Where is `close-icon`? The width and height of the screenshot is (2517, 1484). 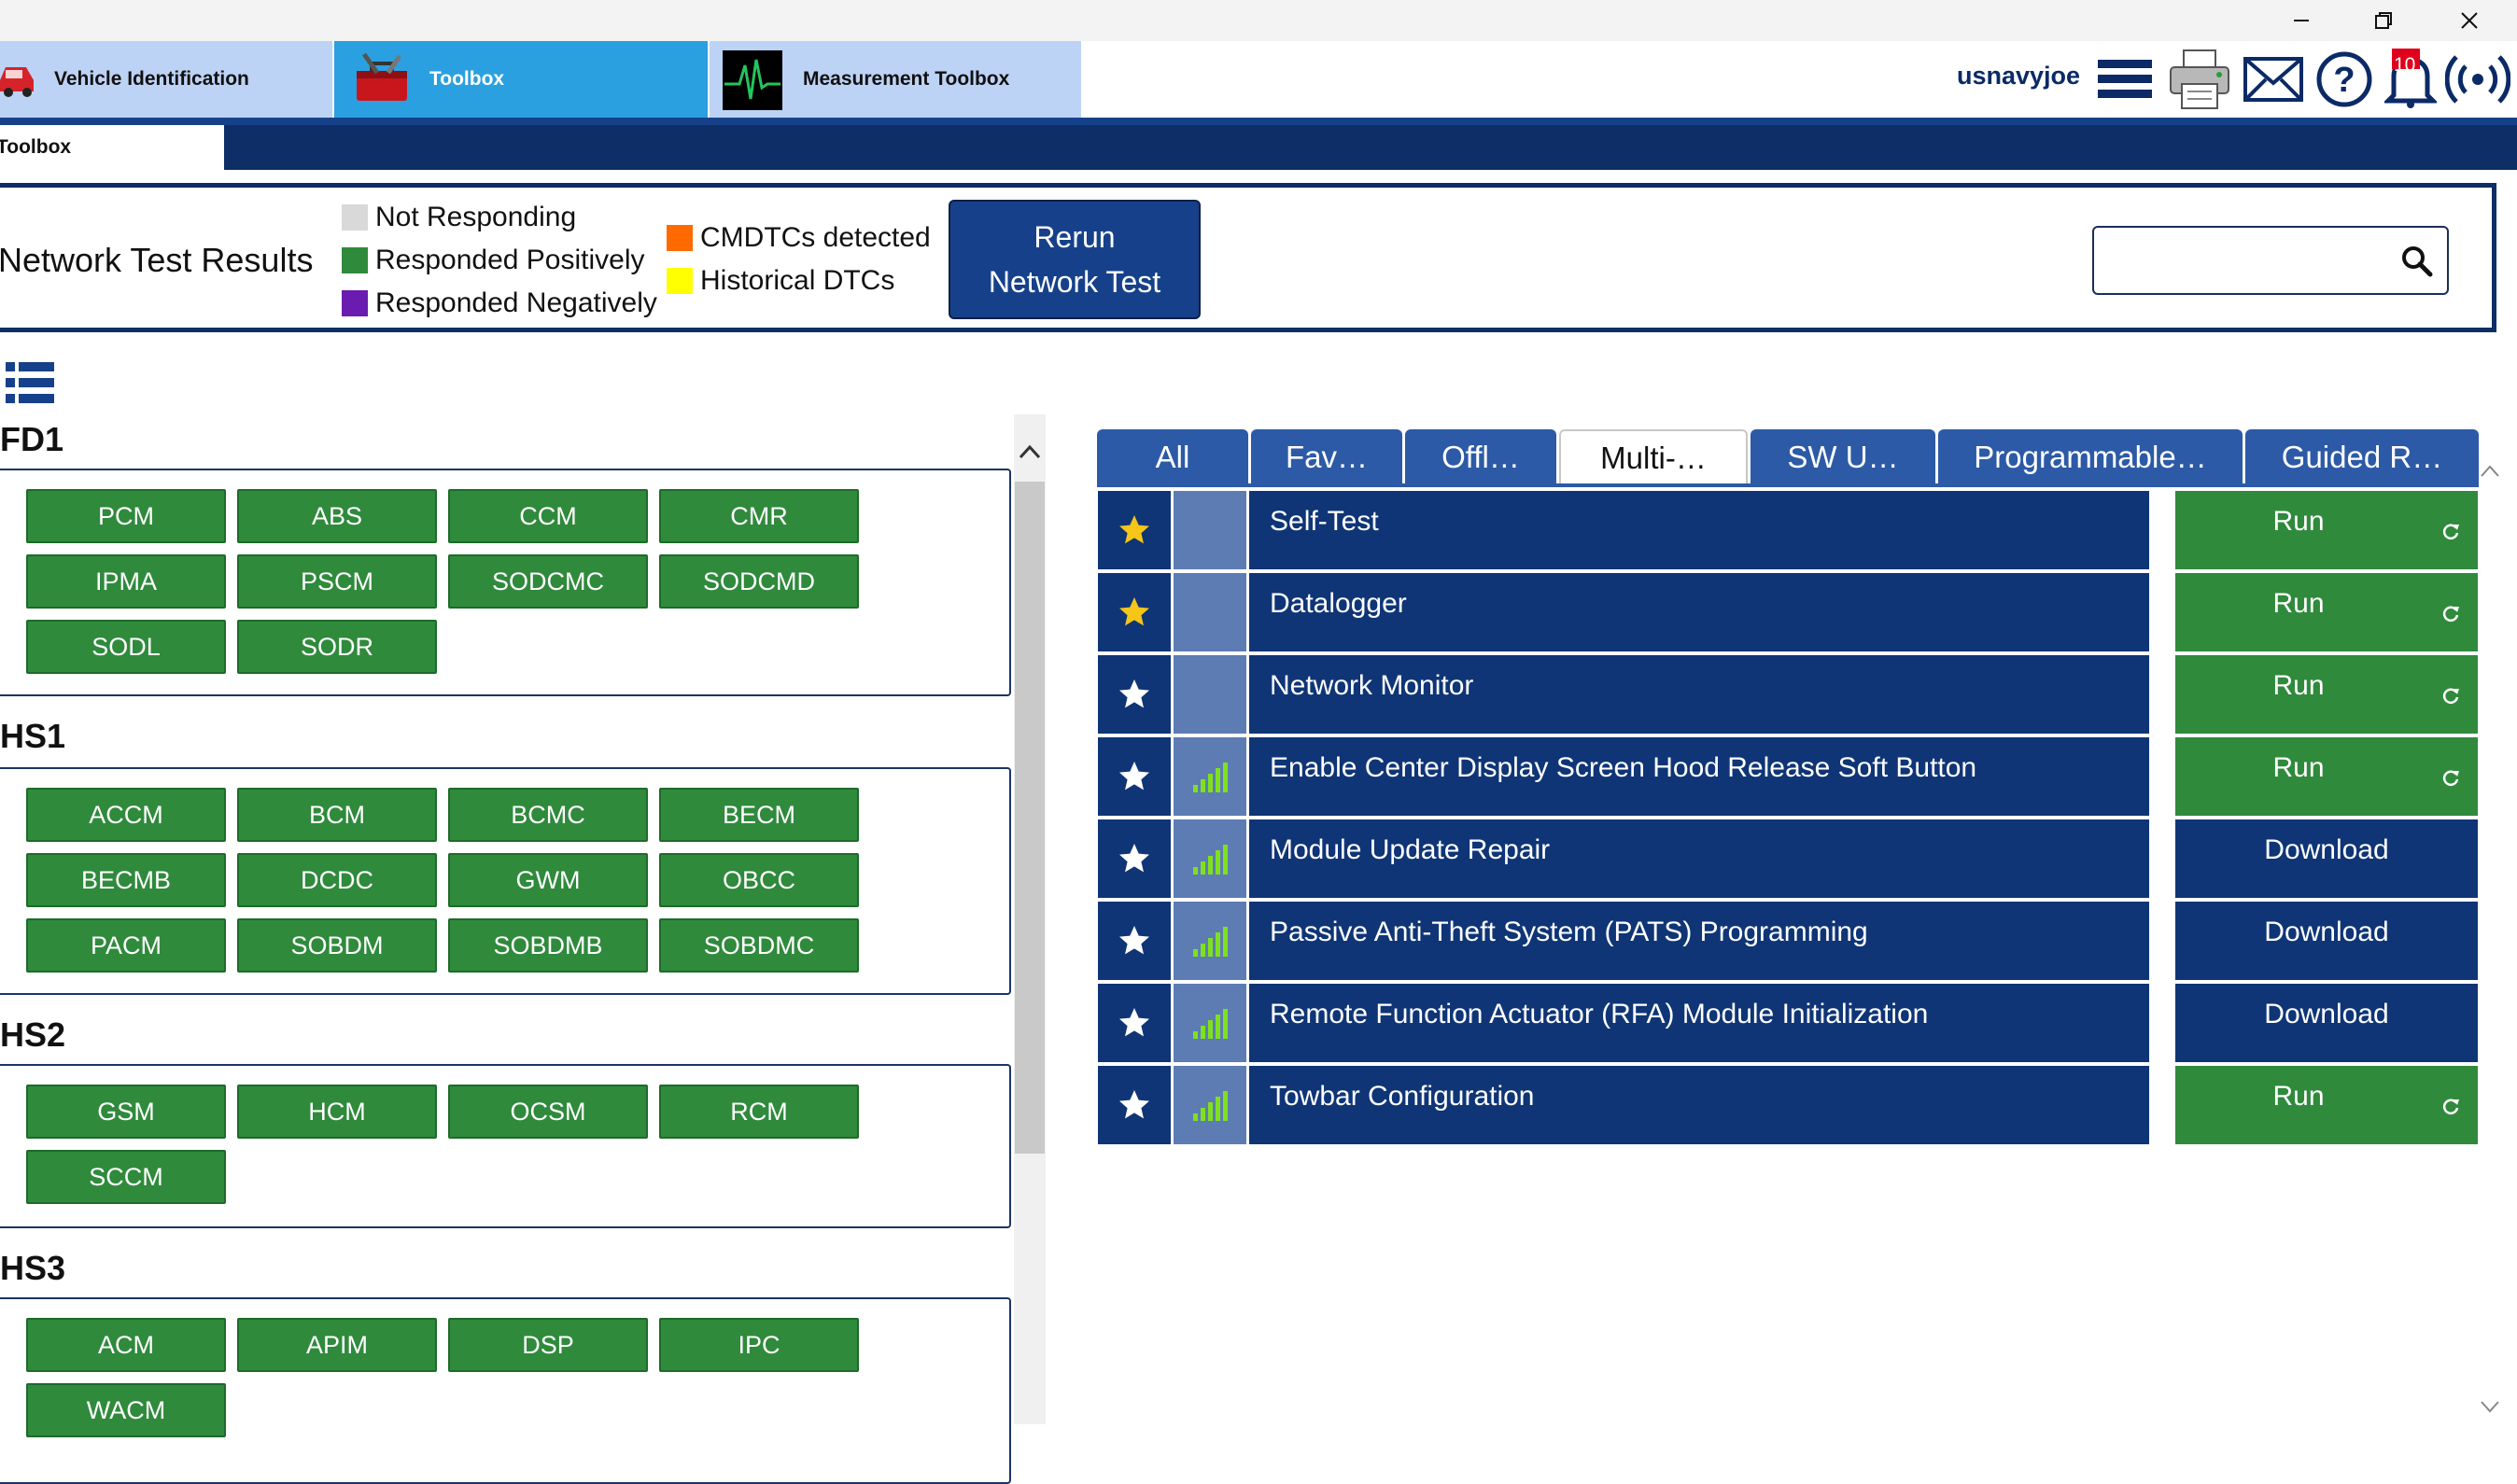
close-icon is located at coordinates (2469, 20).